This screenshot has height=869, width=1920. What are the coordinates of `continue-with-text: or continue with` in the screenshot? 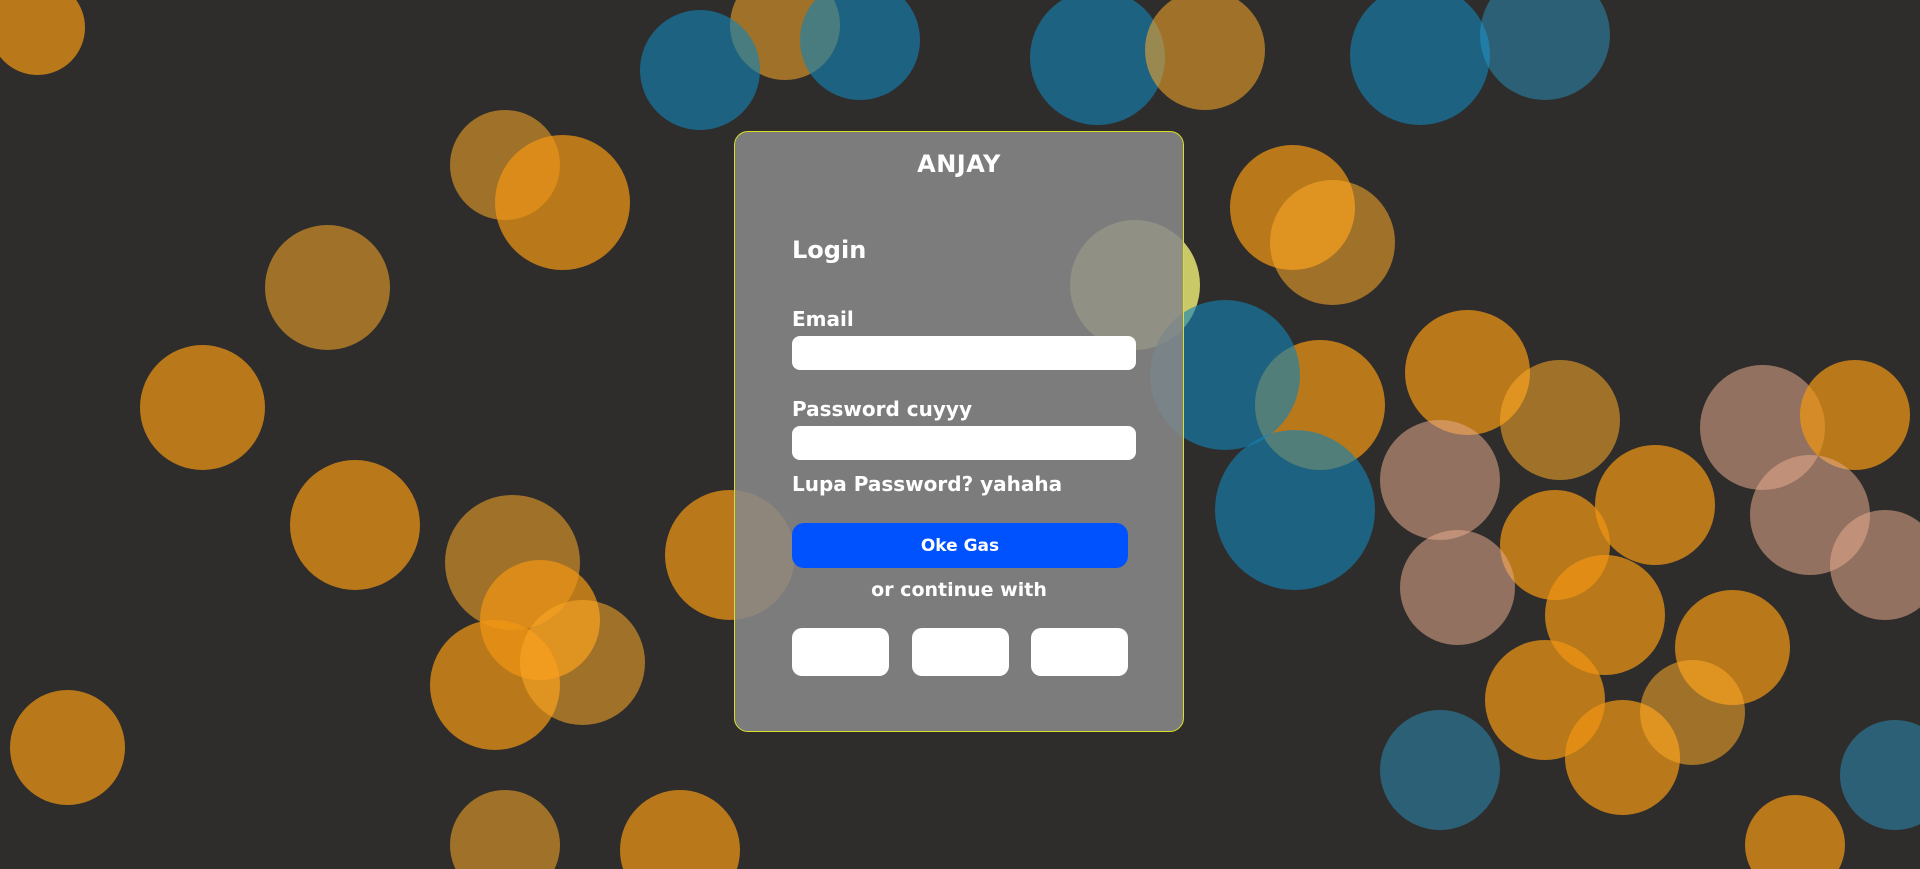 It's located at (959, 590).